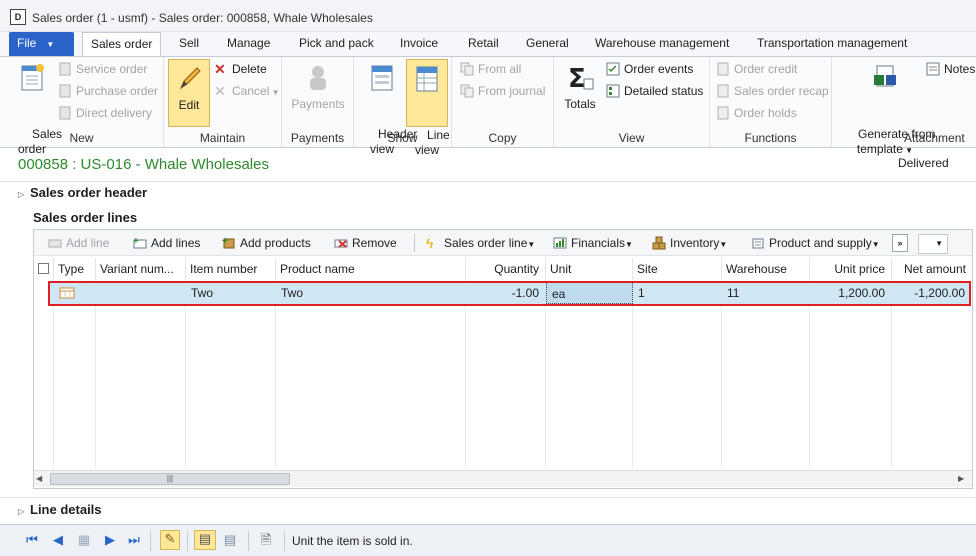  Describe the element at coordinates (649, 69) in the screenshot. I see `order-events-button: Order events` at that location.